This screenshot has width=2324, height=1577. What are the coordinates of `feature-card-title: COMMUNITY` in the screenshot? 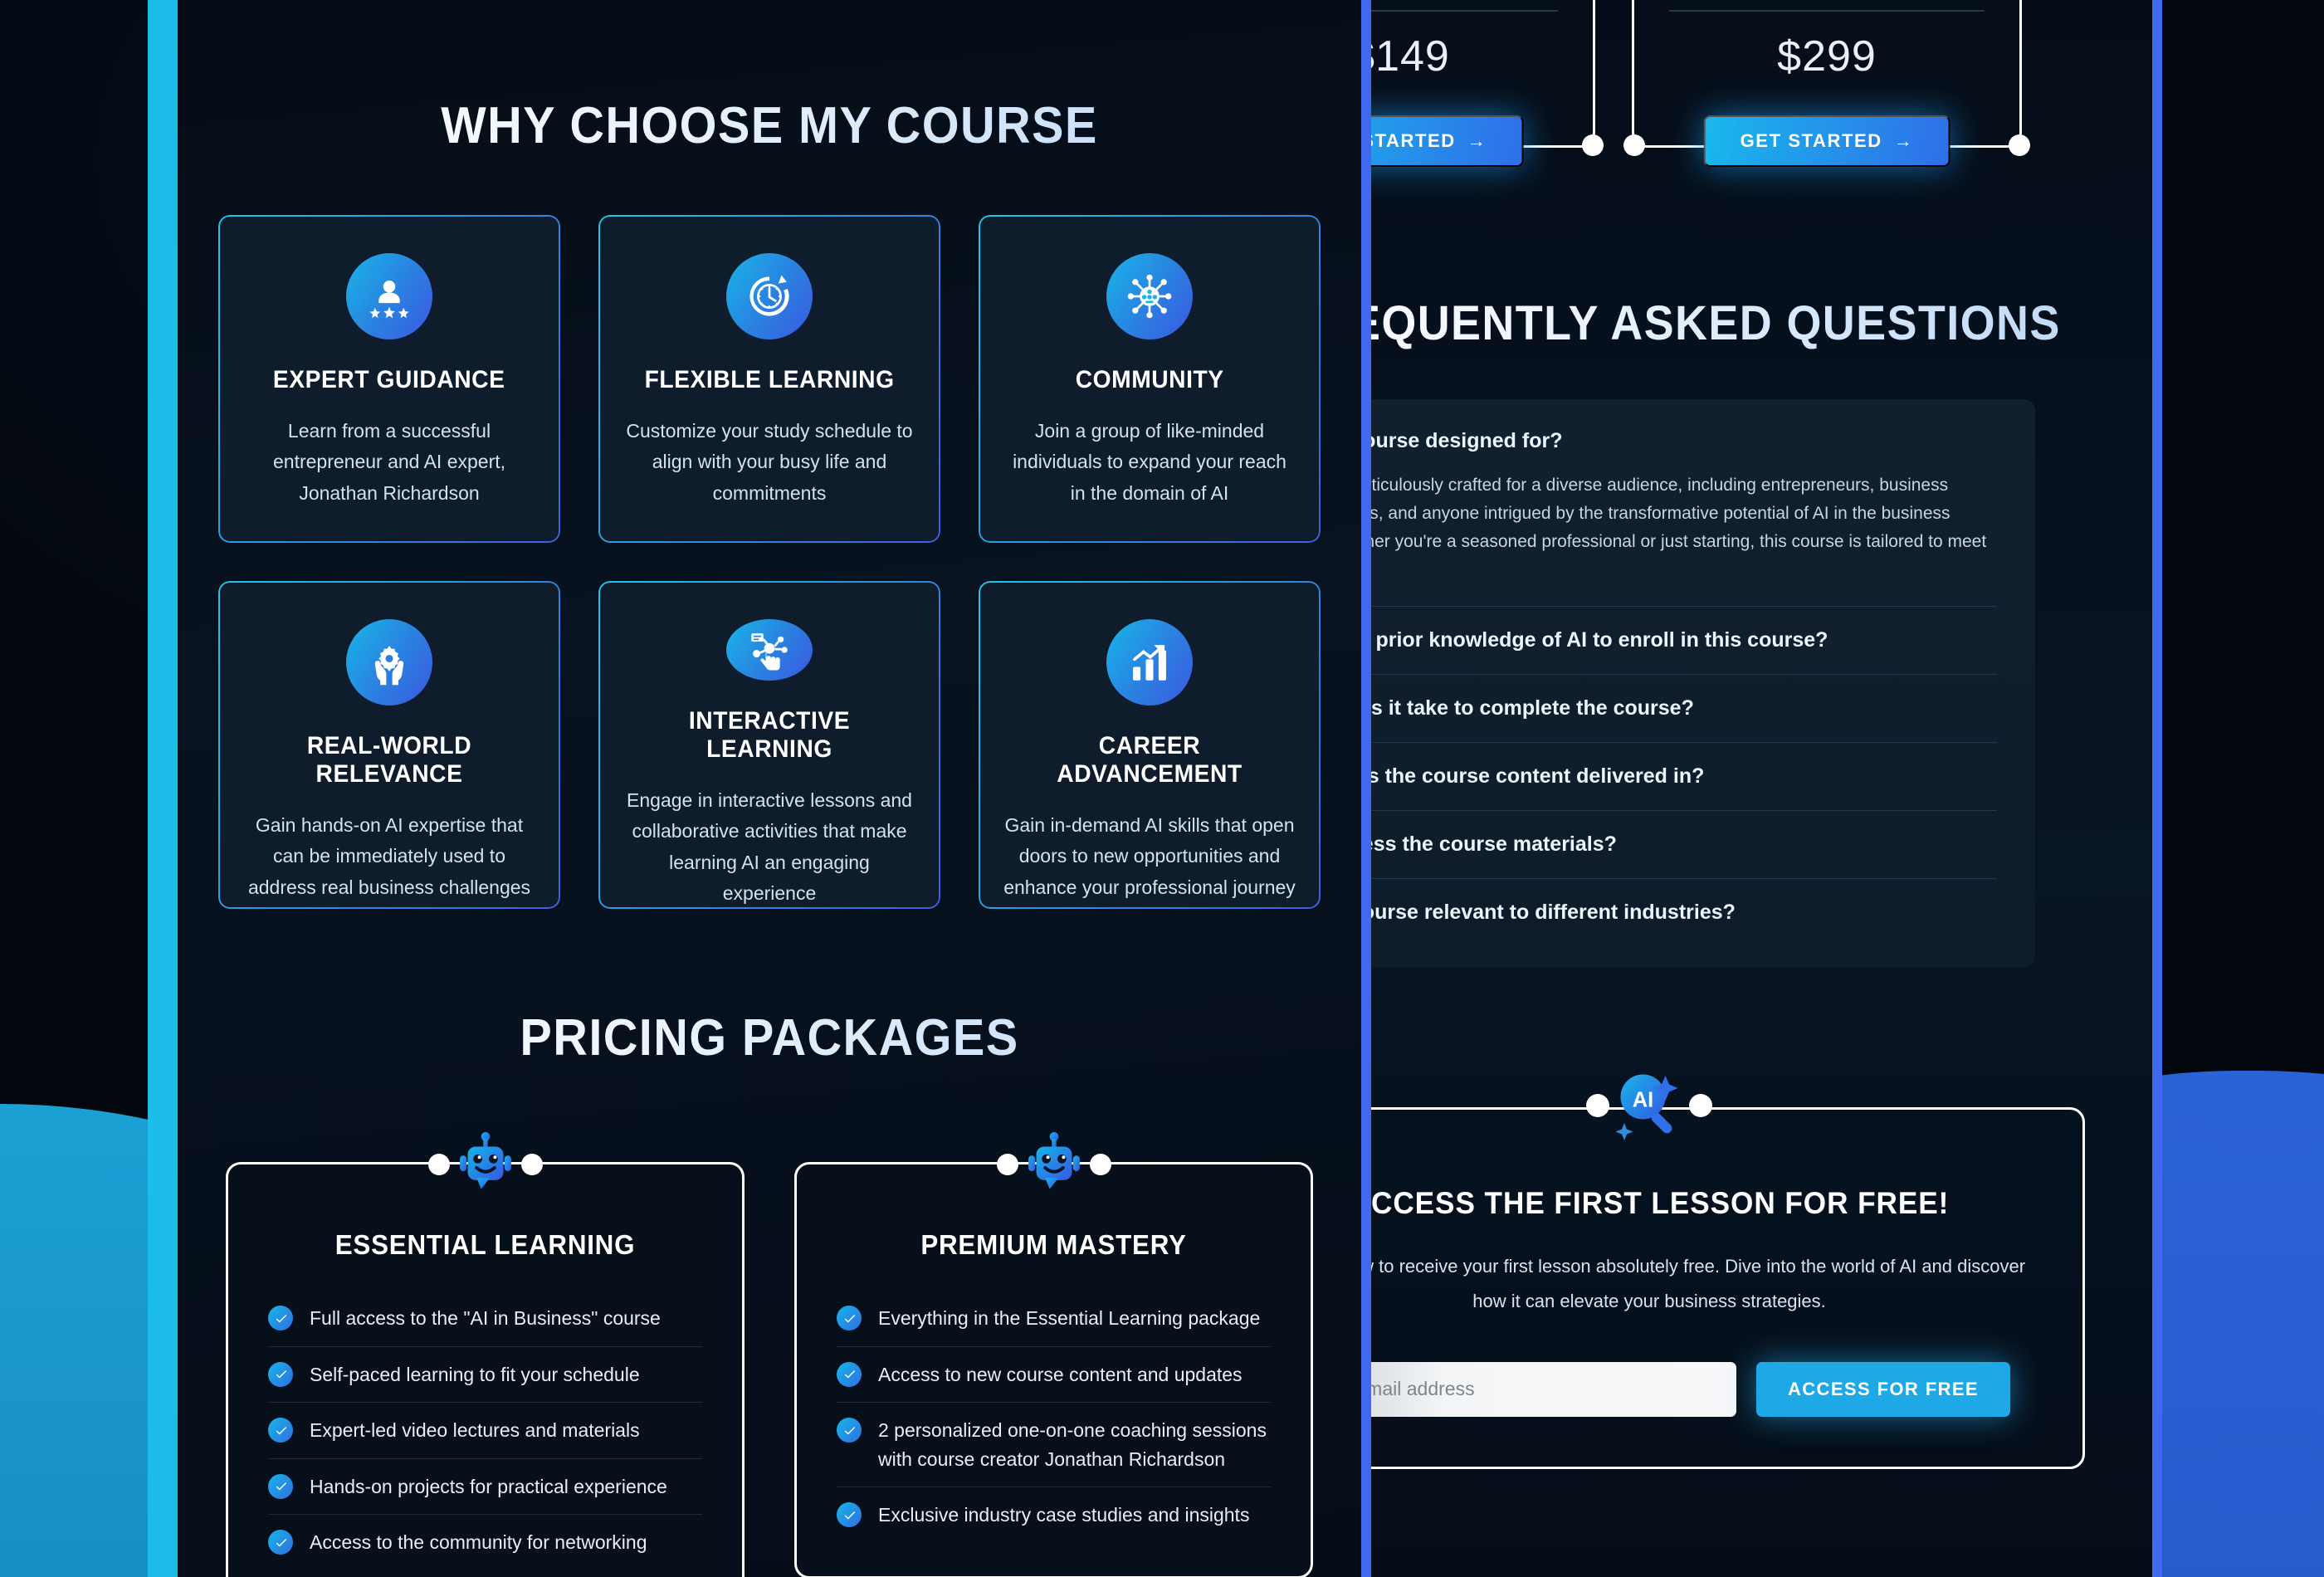 It's located at (1149, 379).